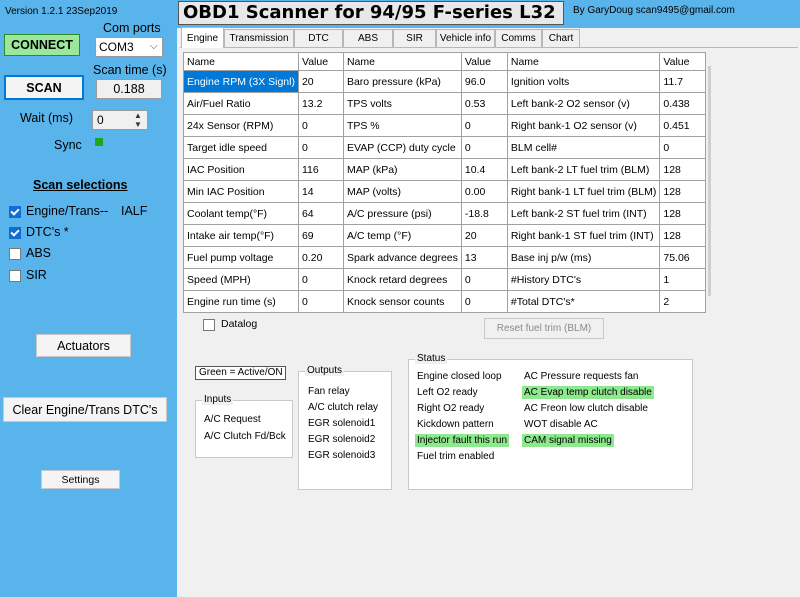  Describe the element at coordinates (402, 235) in the screenshot. I see `parameter-name-cell: A/C temp (°F)` at that location.